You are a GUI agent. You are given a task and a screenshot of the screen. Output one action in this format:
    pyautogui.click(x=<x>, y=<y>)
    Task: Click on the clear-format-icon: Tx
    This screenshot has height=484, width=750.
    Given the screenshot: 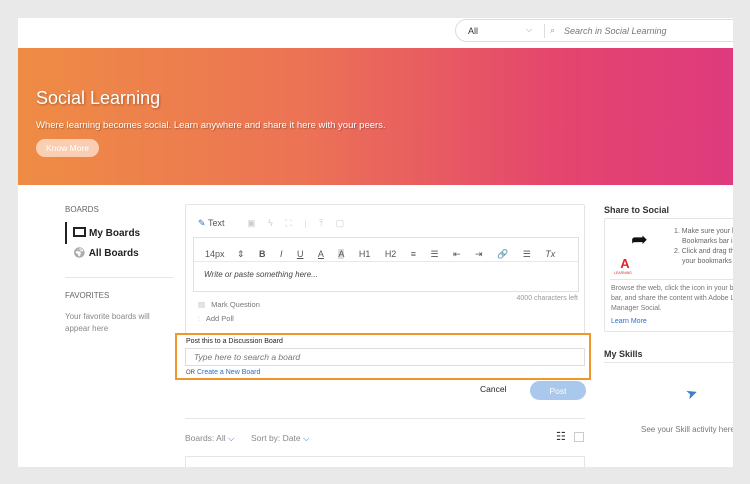 What is the action you would take?
    pyautogui.click(x=550, y=254)
    